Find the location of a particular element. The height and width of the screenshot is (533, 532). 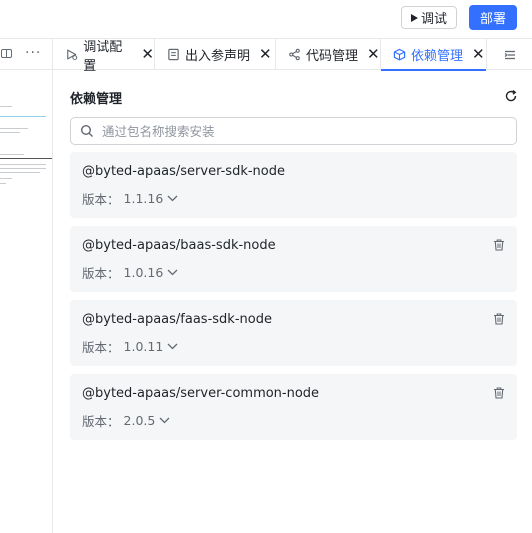

version-selector: 版本： 2.0.5 is located at coordinates (126, 420).